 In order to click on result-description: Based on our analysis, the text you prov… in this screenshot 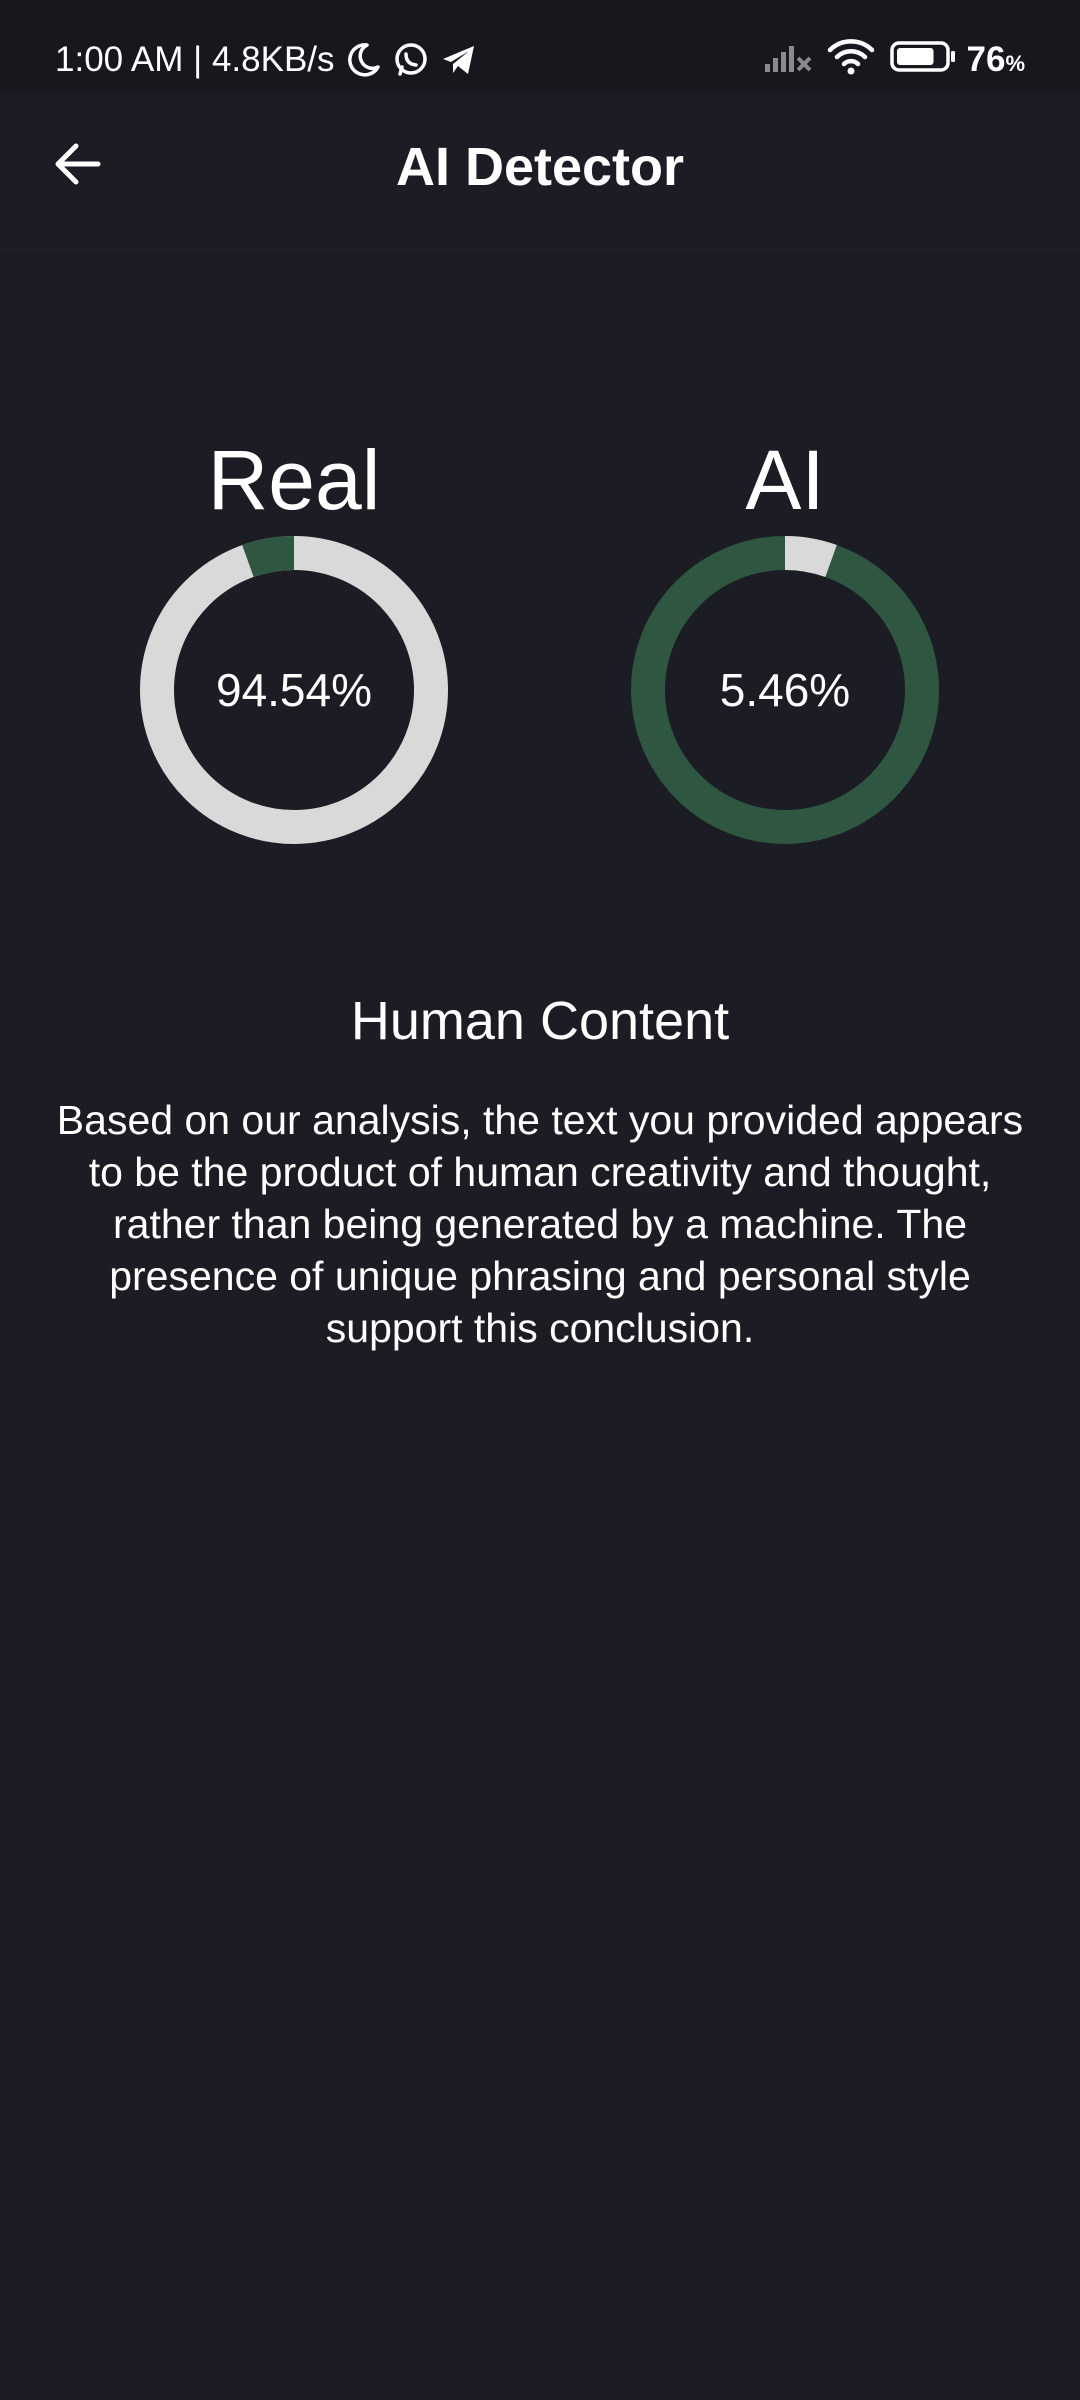, I will do `click(540, 1224)`.